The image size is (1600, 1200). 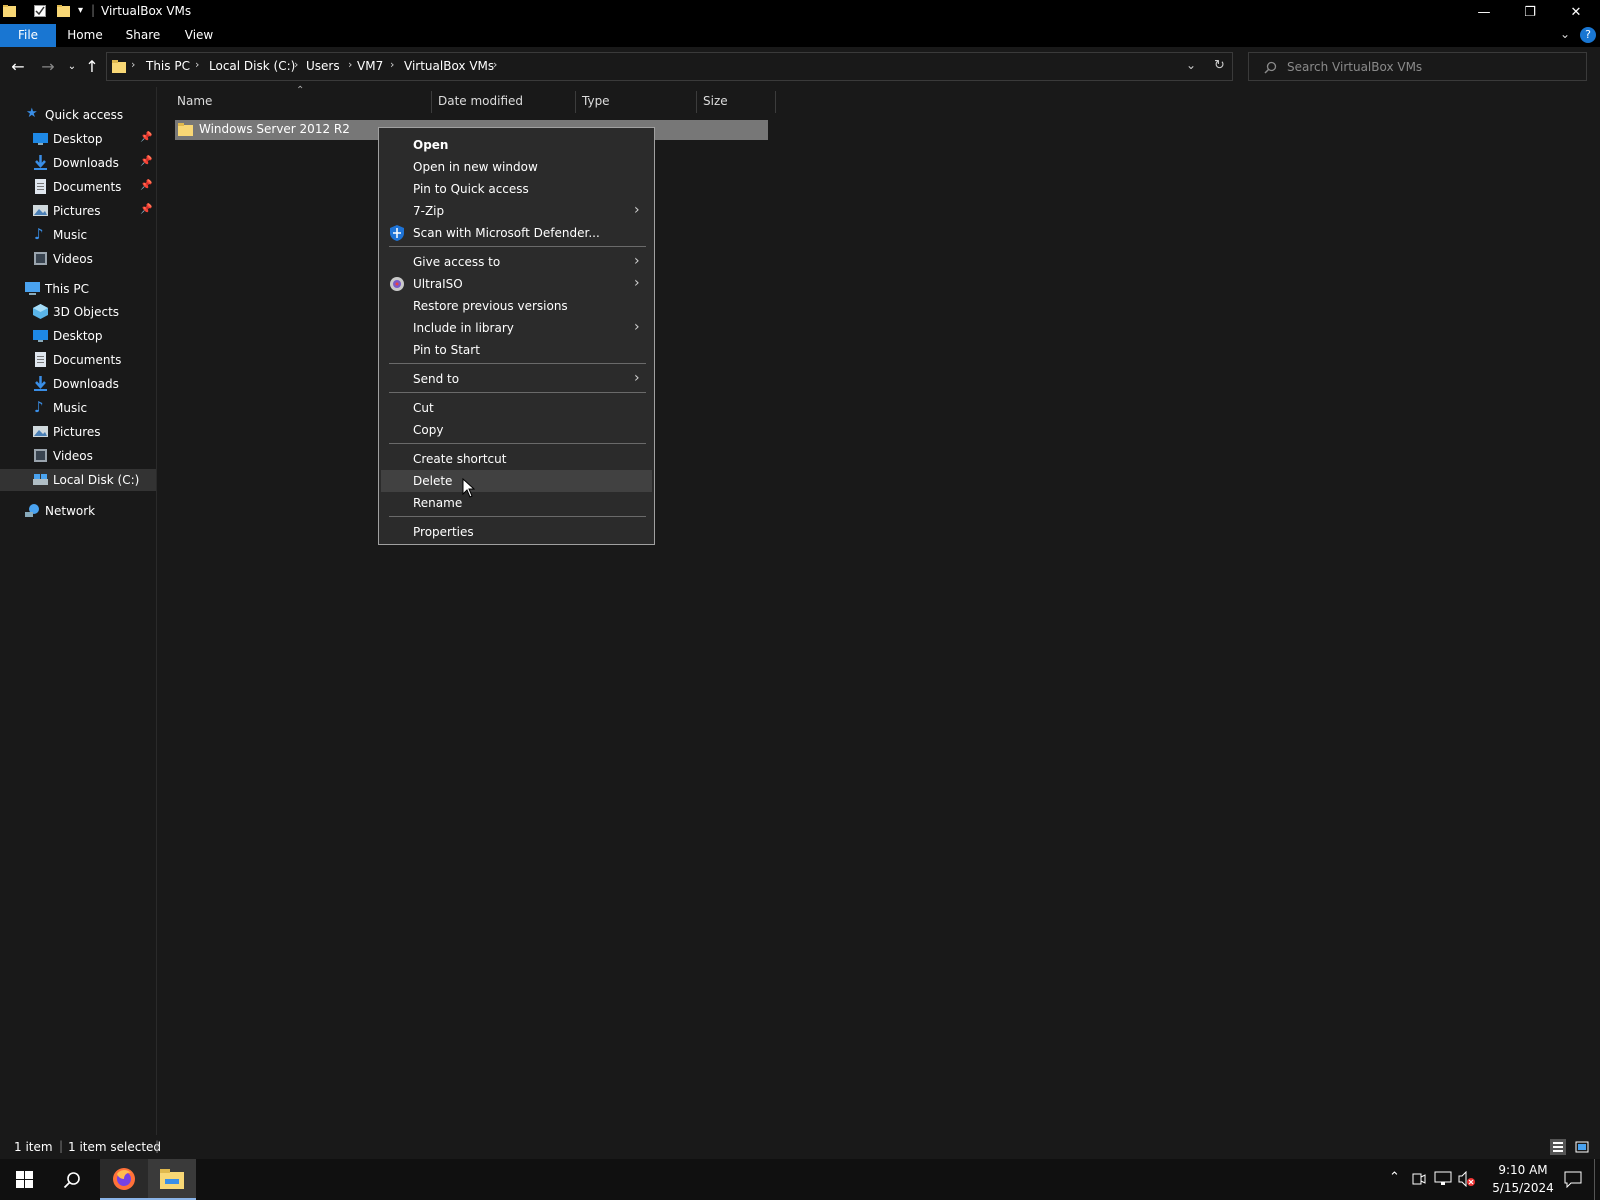 What do you see at coordinates (78, 408) in the screenshot?
I see `nav-music: ♪ Music` at bounding box center [78, 408].